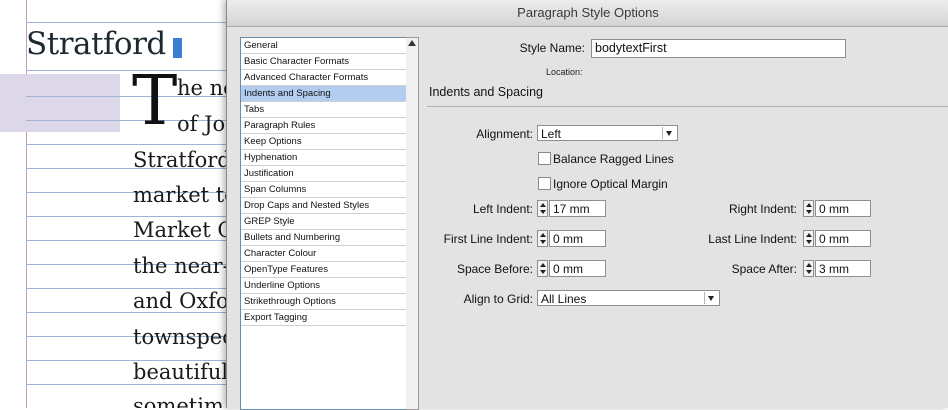 The image size is (948, 410). What do you see at coordinates (184, 337) in the screenshot?
I see `body-text-line: townspeo` at bounding box center [184, 337].